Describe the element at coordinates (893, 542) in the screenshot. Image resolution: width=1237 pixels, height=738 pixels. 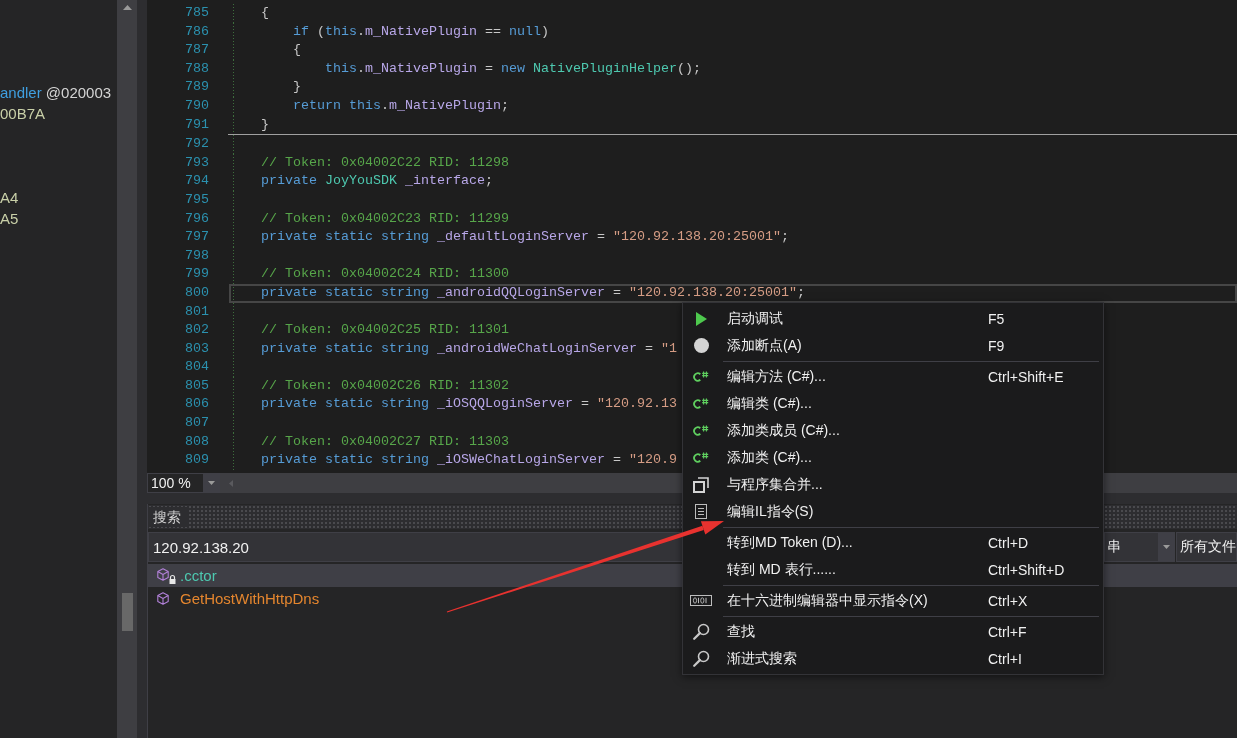
I see `menu-item: 转到MD Token (D)... Ctrl+D` at that location.